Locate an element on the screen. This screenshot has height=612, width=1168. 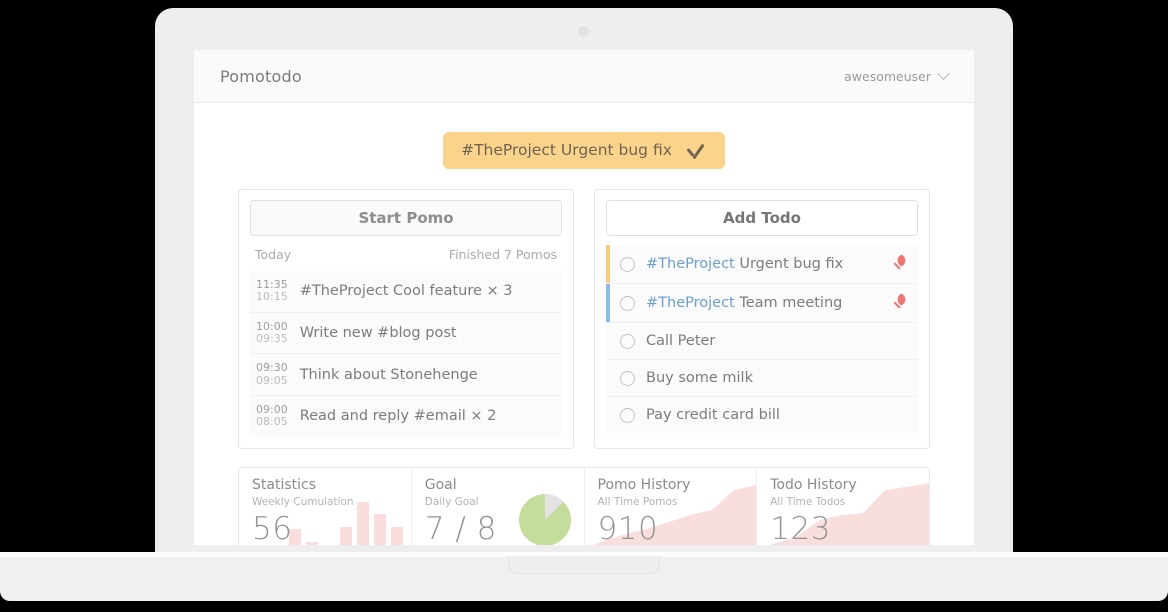
stat-value: 123 is located at coordinates (800, 527).